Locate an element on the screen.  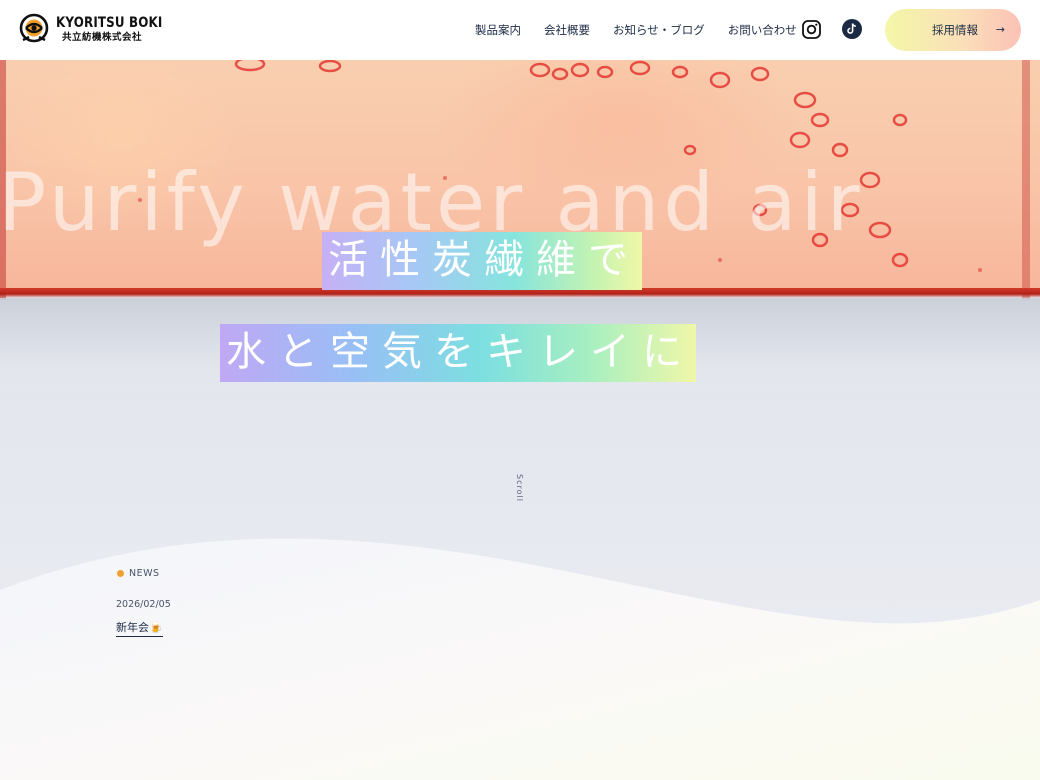
recruit-button-label: 採用情報 is located at coordinates (955, 30).